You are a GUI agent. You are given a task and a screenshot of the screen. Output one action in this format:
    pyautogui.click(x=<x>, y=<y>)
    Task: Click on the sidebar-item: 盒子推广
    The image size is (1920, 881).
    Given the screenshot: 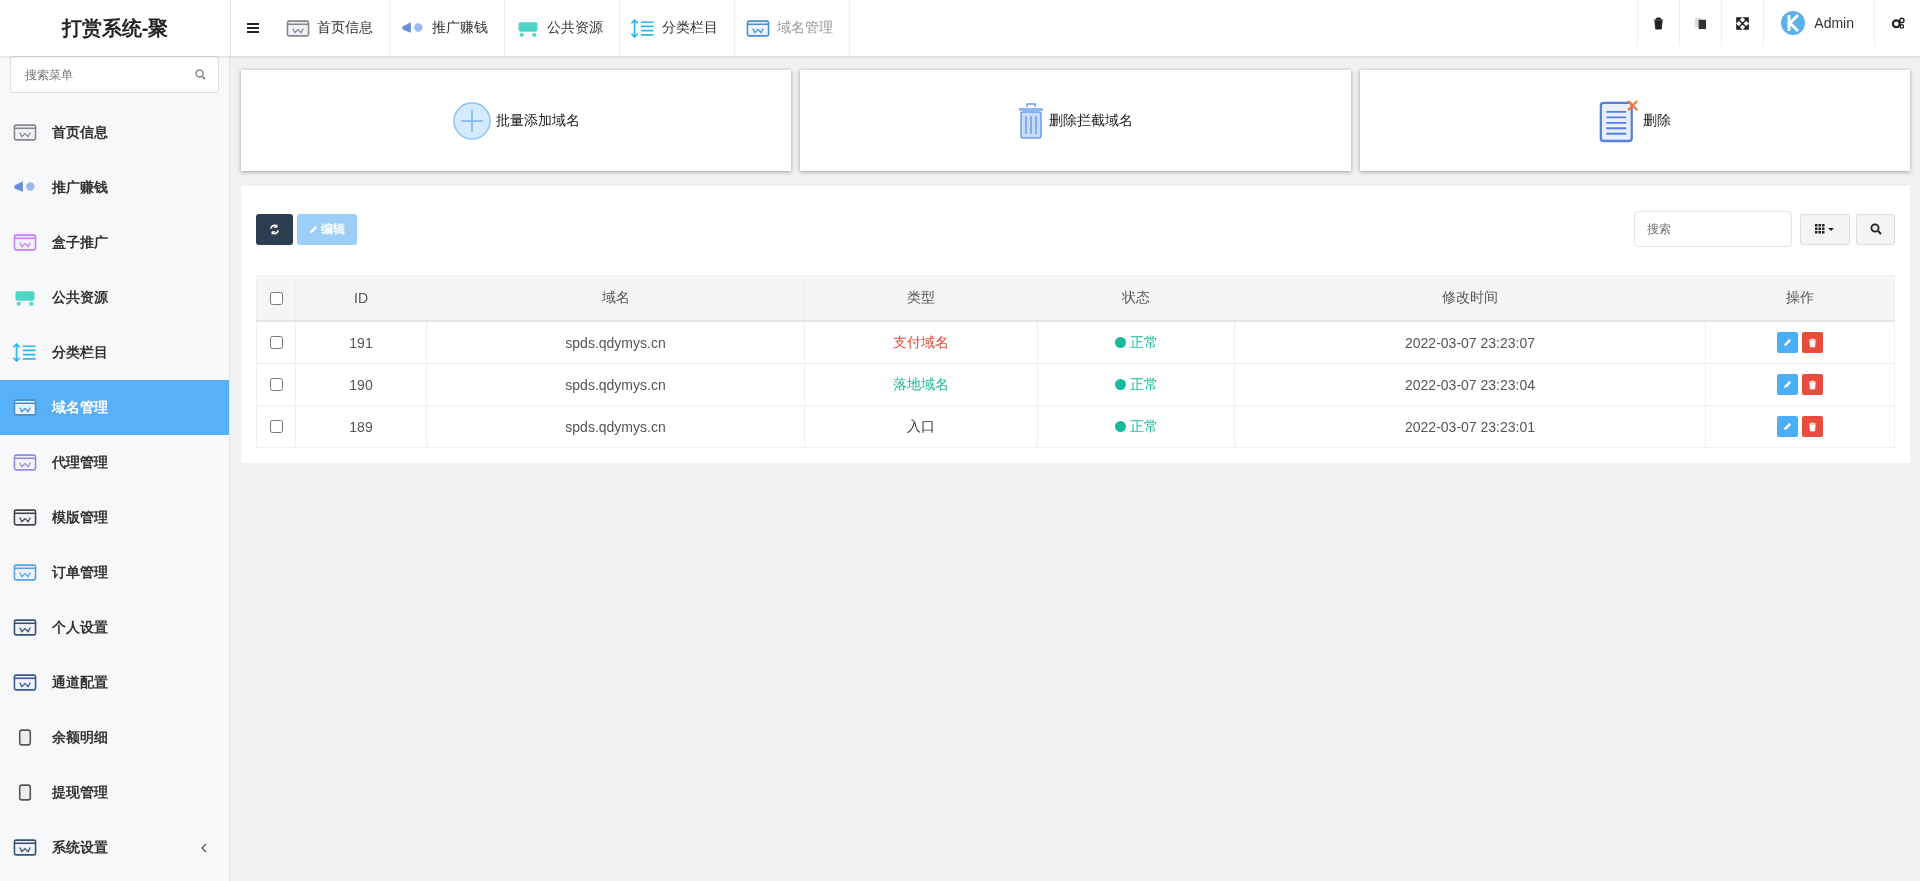 What is the action you would take?
    pyautogui.click(x=114, y=242)
    